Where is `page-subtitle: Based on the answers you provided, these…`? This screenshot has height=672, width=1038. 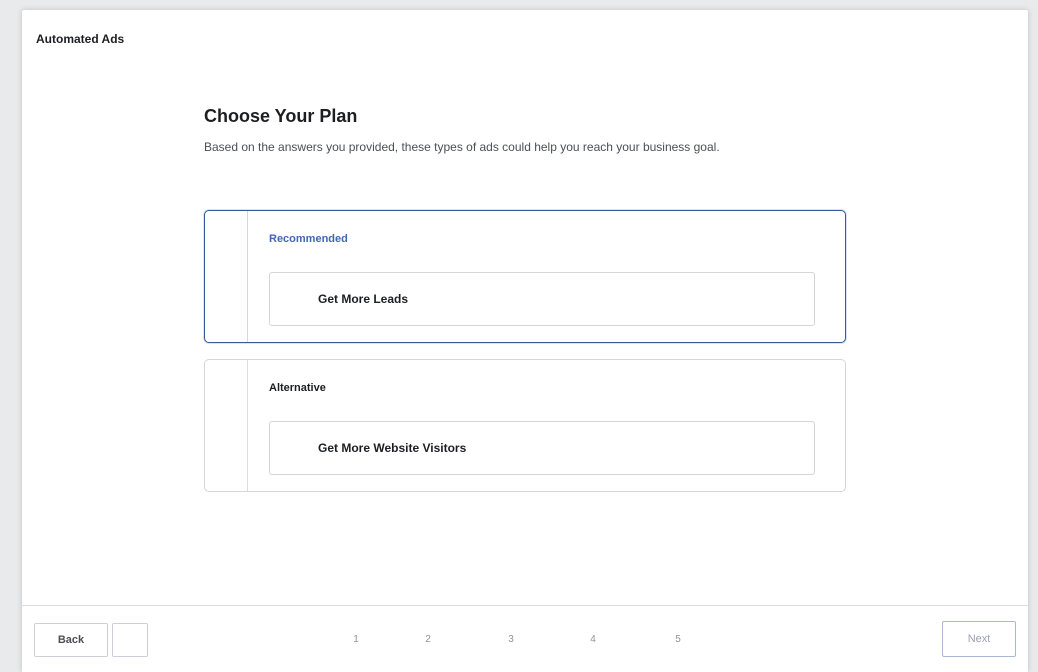 page-subtitle: Based on the answers you provided, these… is located at coordinates (462, 147).